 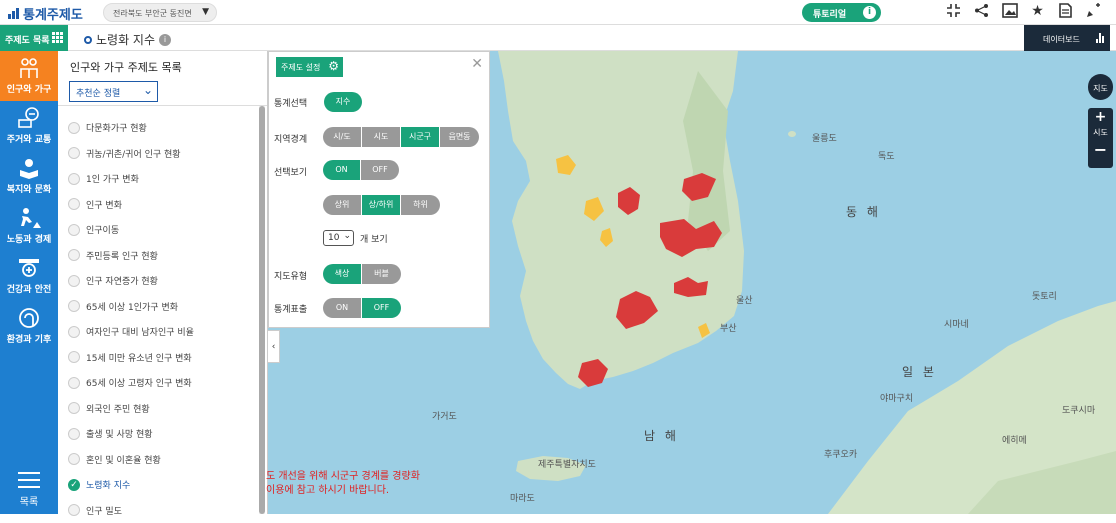 I want to click on info-icon: i, so click(x=165, y=40).